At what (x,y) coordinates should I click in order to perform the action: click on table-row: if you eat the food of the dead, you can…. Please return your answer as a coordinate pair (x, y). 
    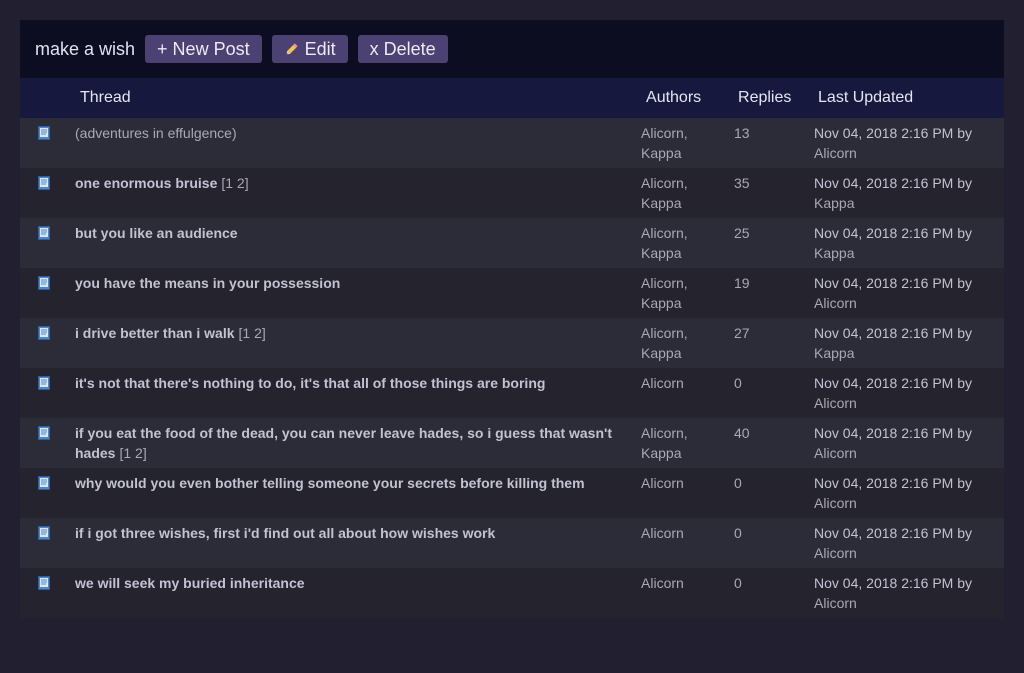
    Looking at the image, I should click on (512, 443).